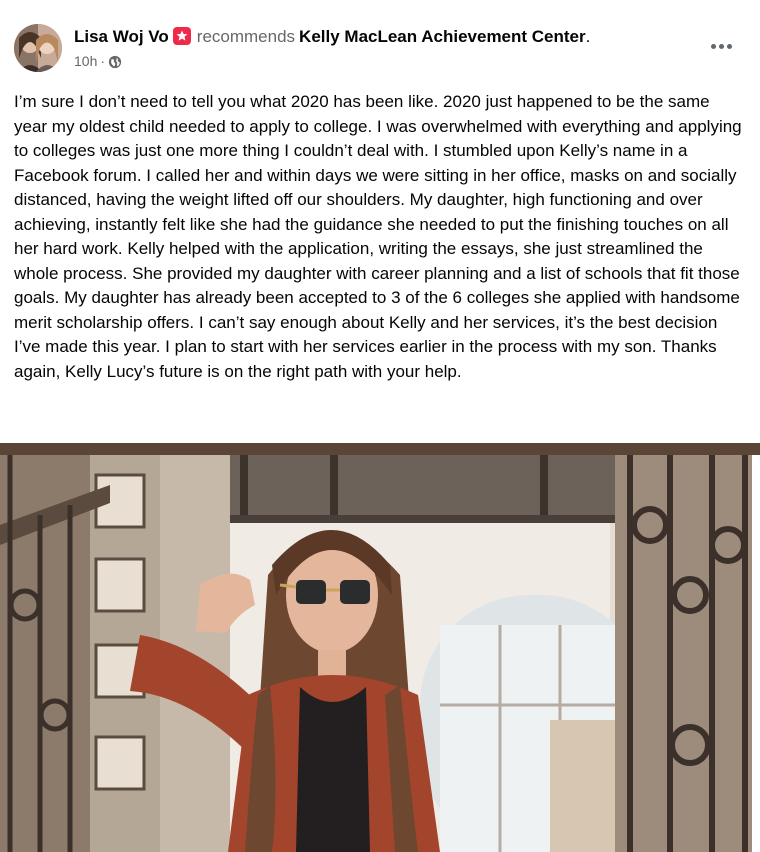 This screenshot has height=852, width=760. I want to click on author-avatar, so click(38, 48).